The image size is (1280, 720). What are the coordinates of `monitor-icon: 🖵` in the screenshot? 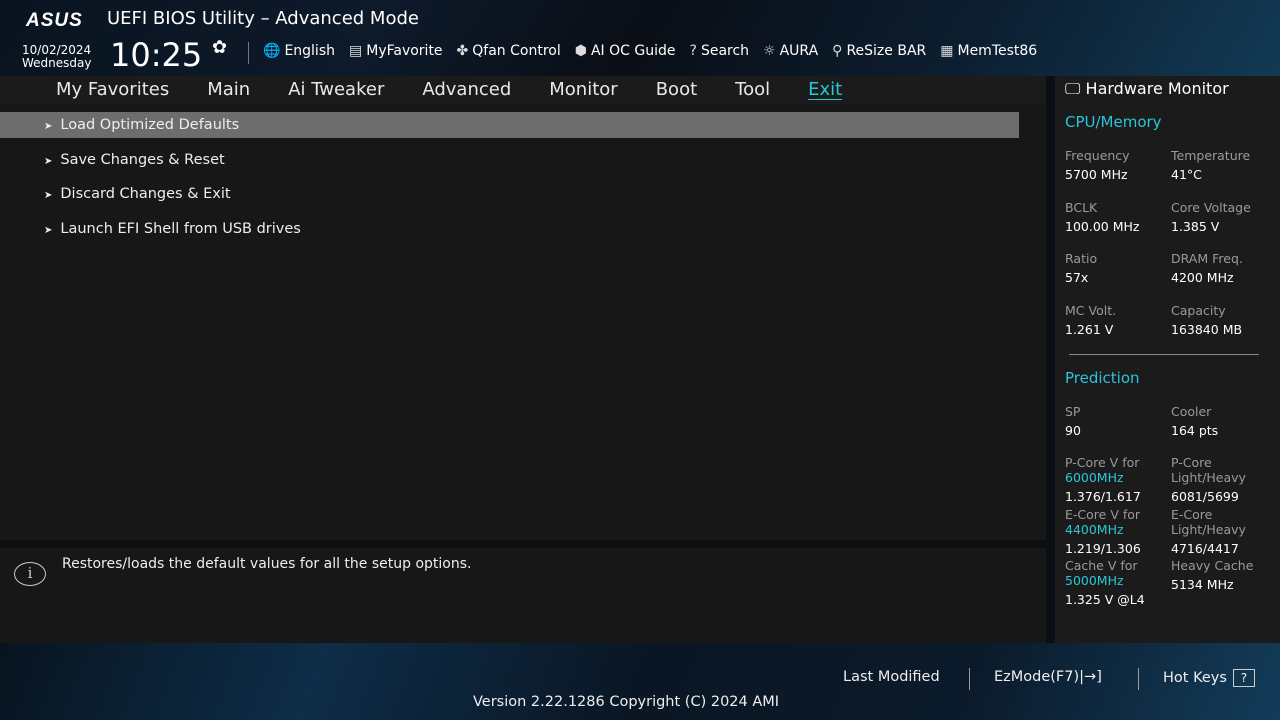 It's located at (1073, 88).